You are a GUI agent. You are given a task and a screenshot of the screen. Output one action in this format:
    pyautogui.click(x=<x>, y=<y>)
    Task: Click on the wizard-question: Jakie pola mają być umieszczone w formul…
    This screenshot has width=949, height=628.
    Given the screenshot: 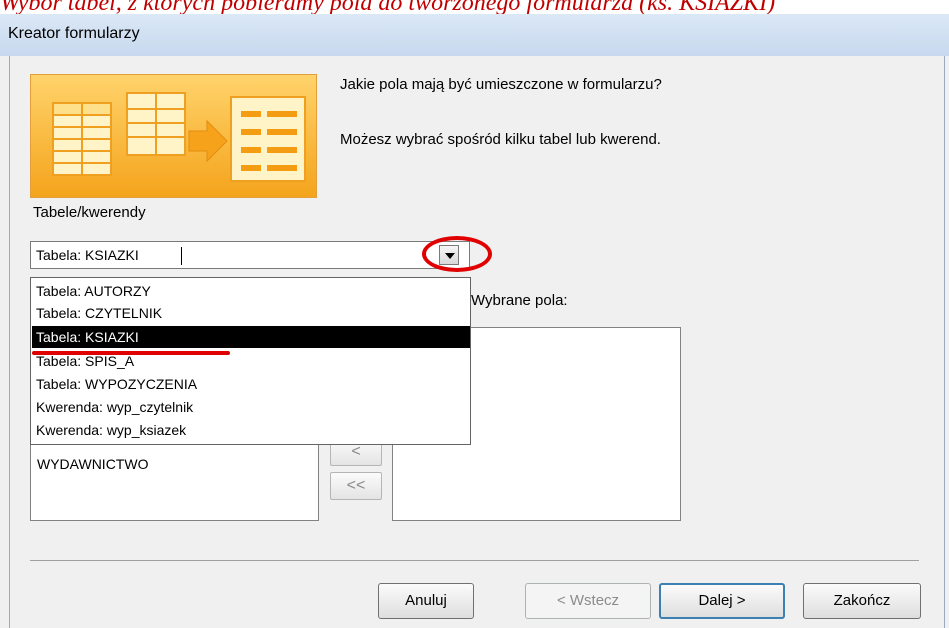 What is the action you would take?
    pyautogui.click(x=501, y=84)
    